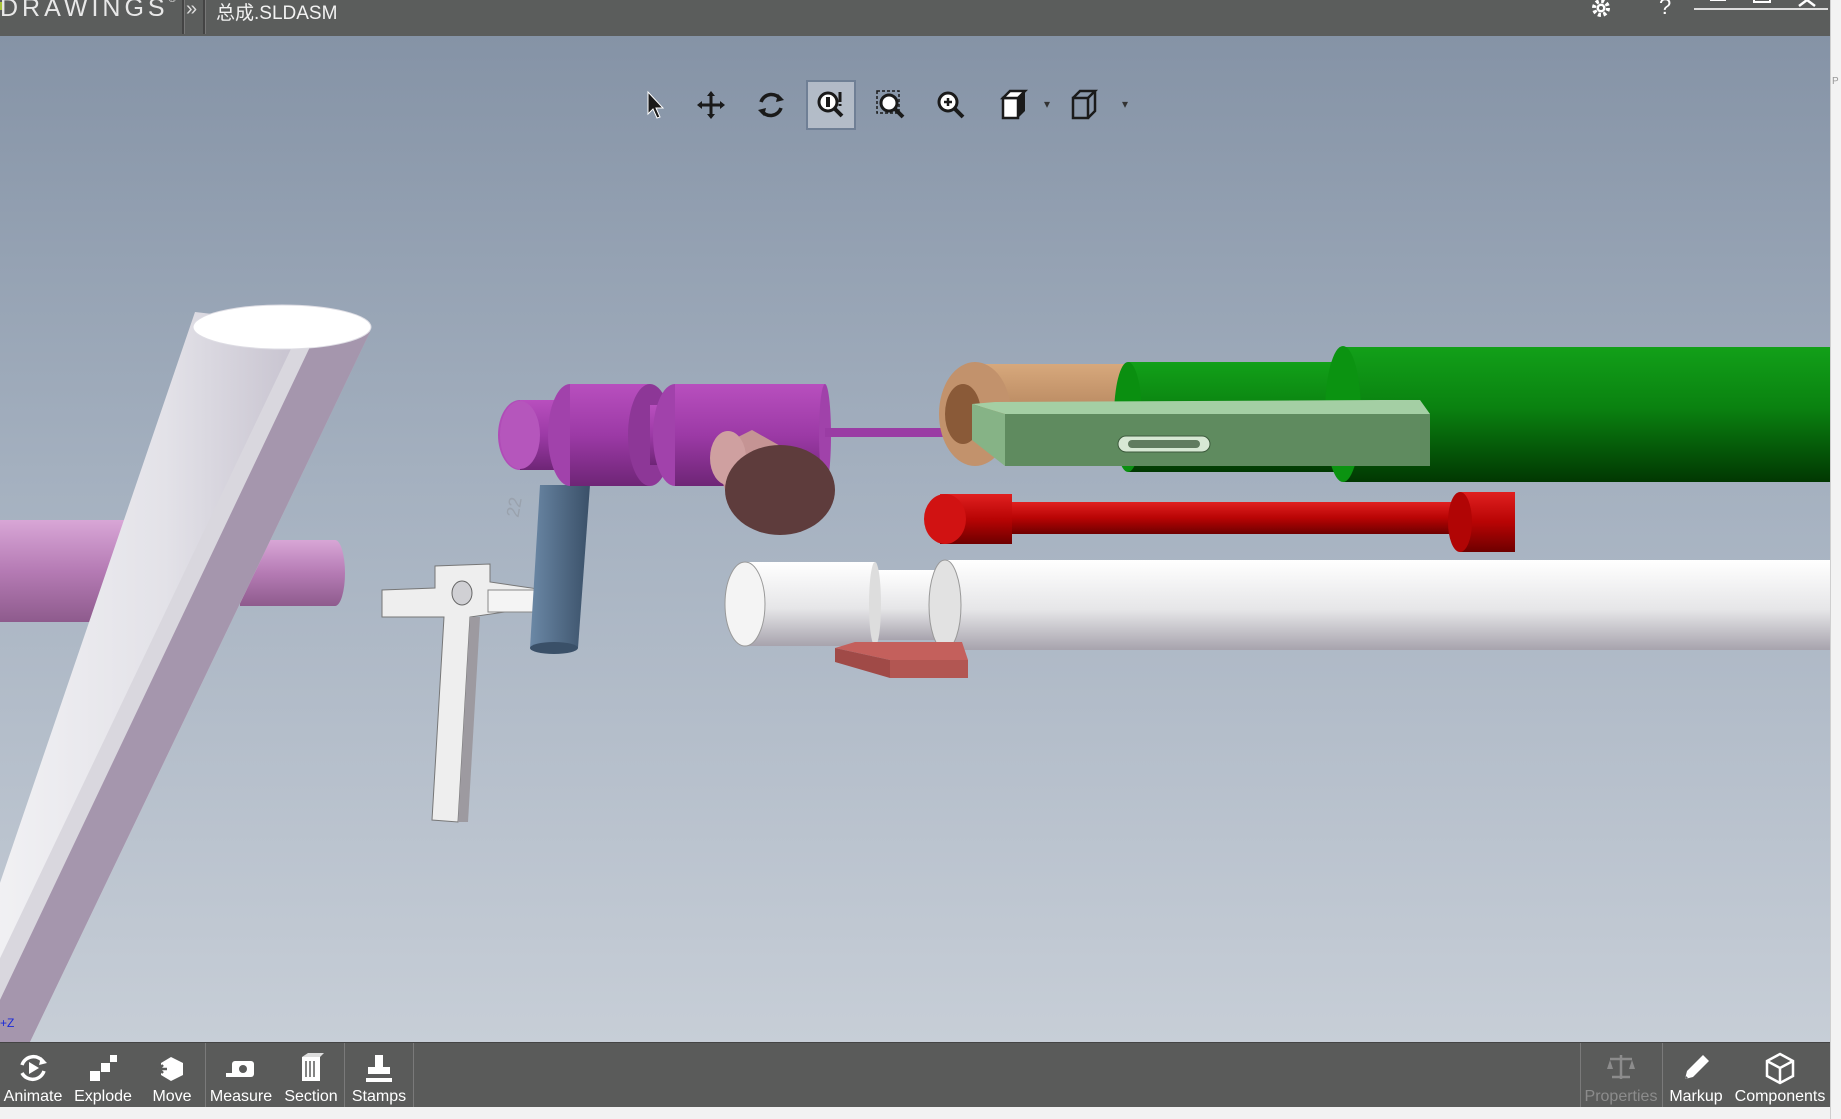  I want to click on section-button: Section, so click(311, 1075).